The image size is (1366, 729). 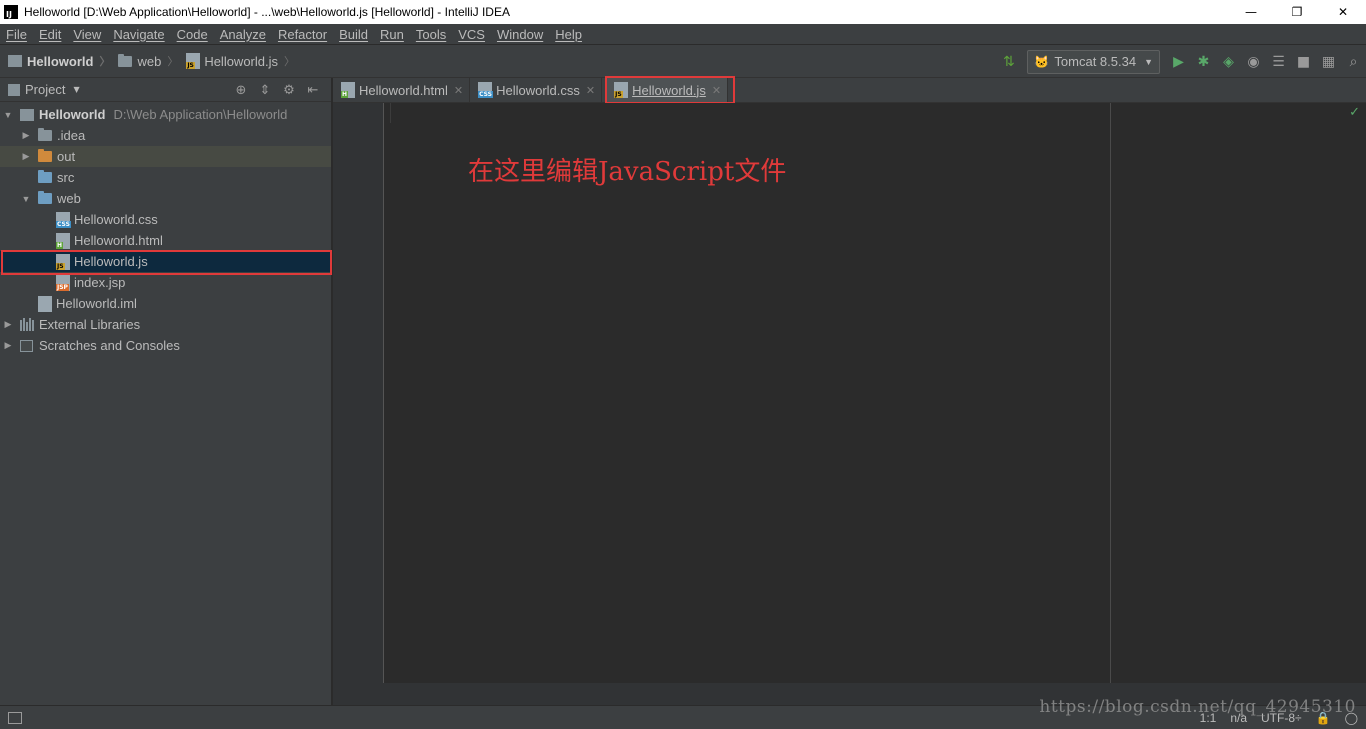 What do you see at coordinates (45, 176) in the screenshot?
I see `source-folder-icon` at bounding box center [45, 176].